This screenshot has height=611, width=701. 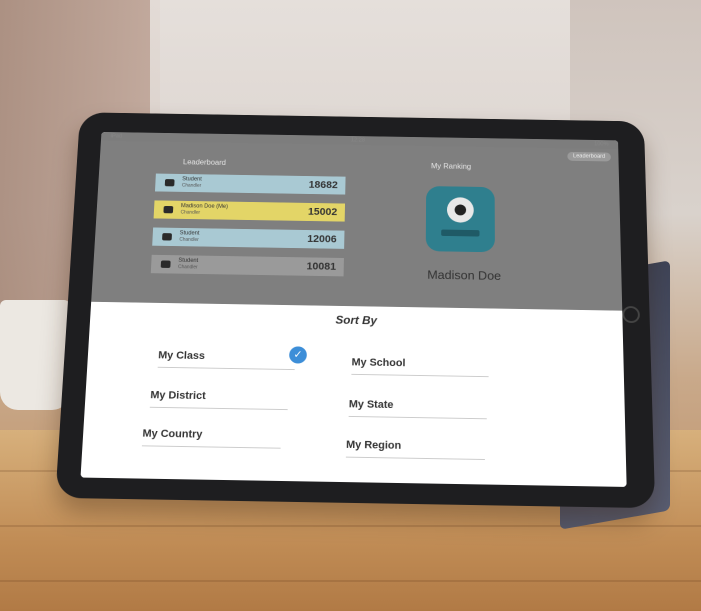 What do you see at coordinates (322, 239) in the screenshot?
I see `row-score: 12006` at bounding box center [322, 239].